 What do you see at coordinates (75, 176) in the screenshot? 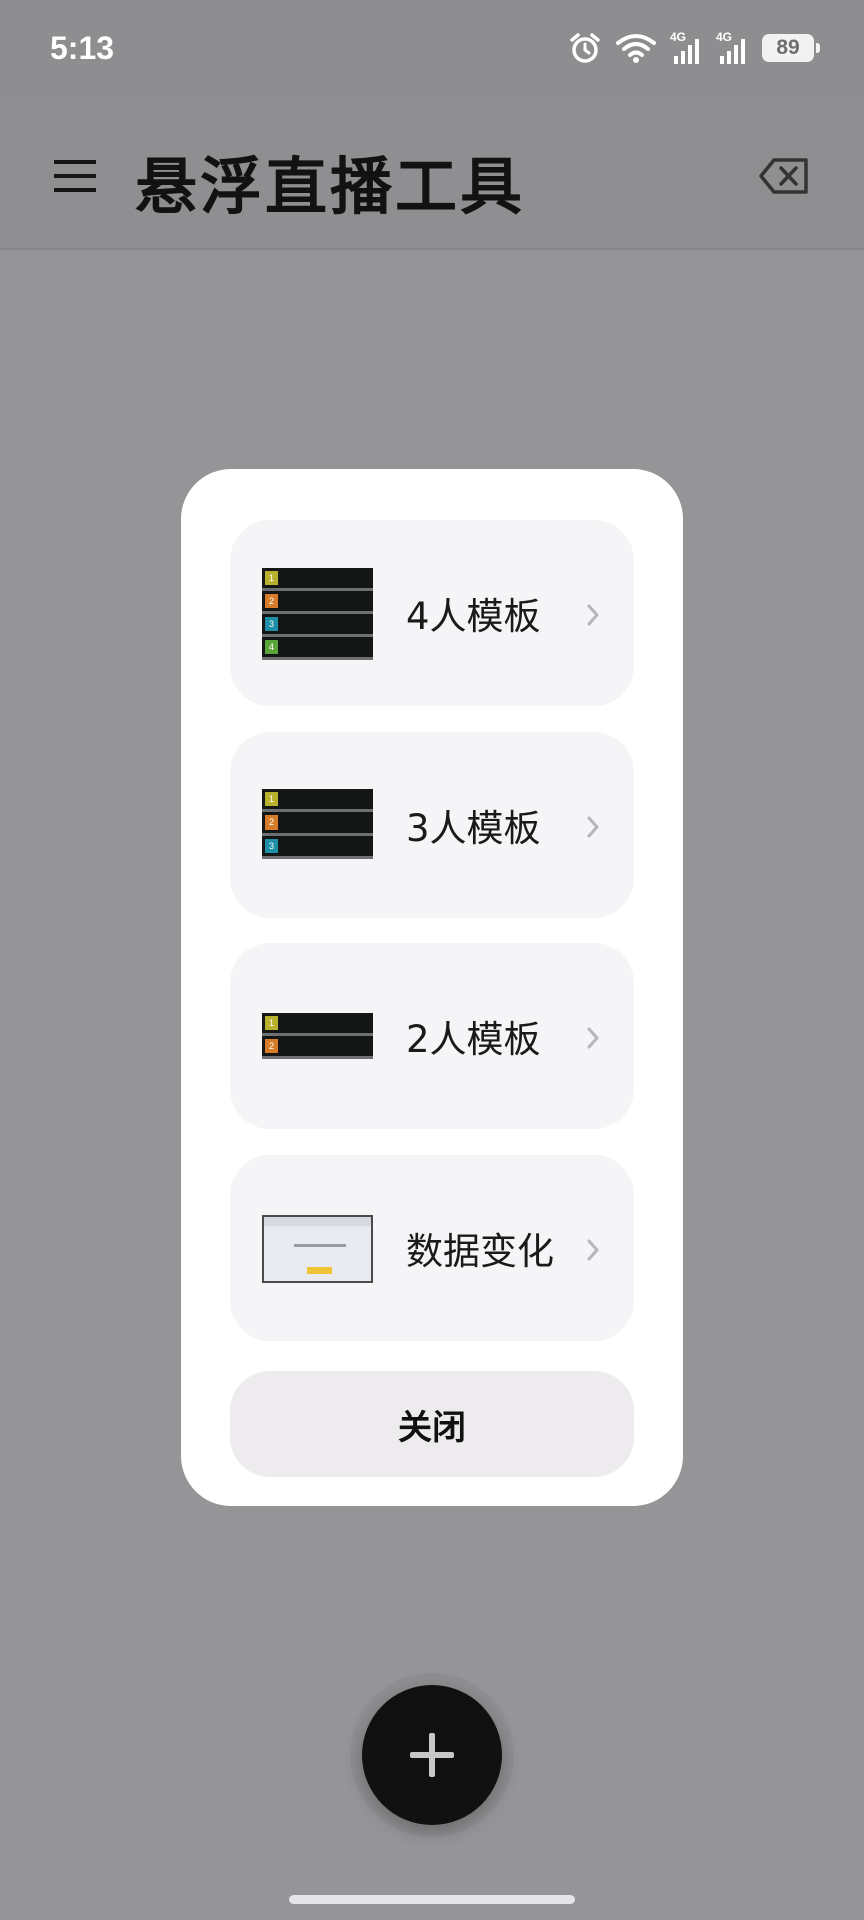
I see `menu-icon` at bounding box center [75, 176].